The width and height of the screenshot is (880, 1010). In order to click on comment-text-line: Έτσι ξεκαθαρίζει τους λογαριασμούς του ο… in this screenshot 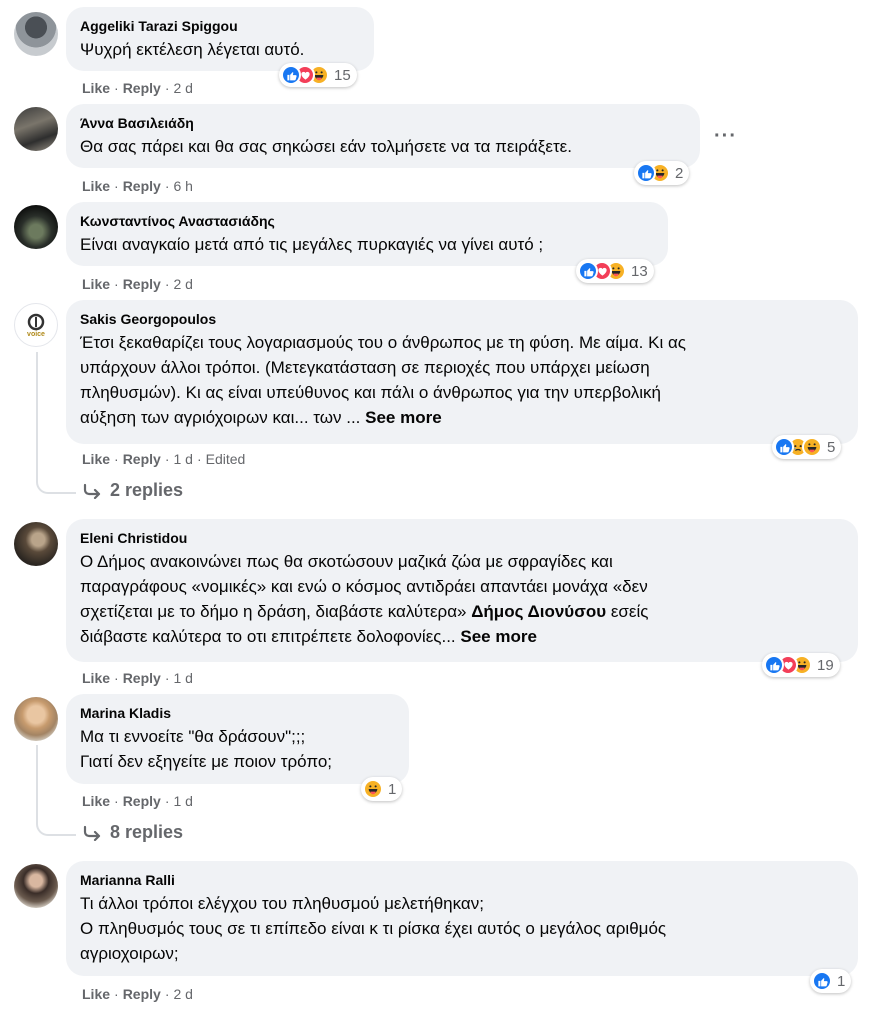, I will do `click(383, 342)`.